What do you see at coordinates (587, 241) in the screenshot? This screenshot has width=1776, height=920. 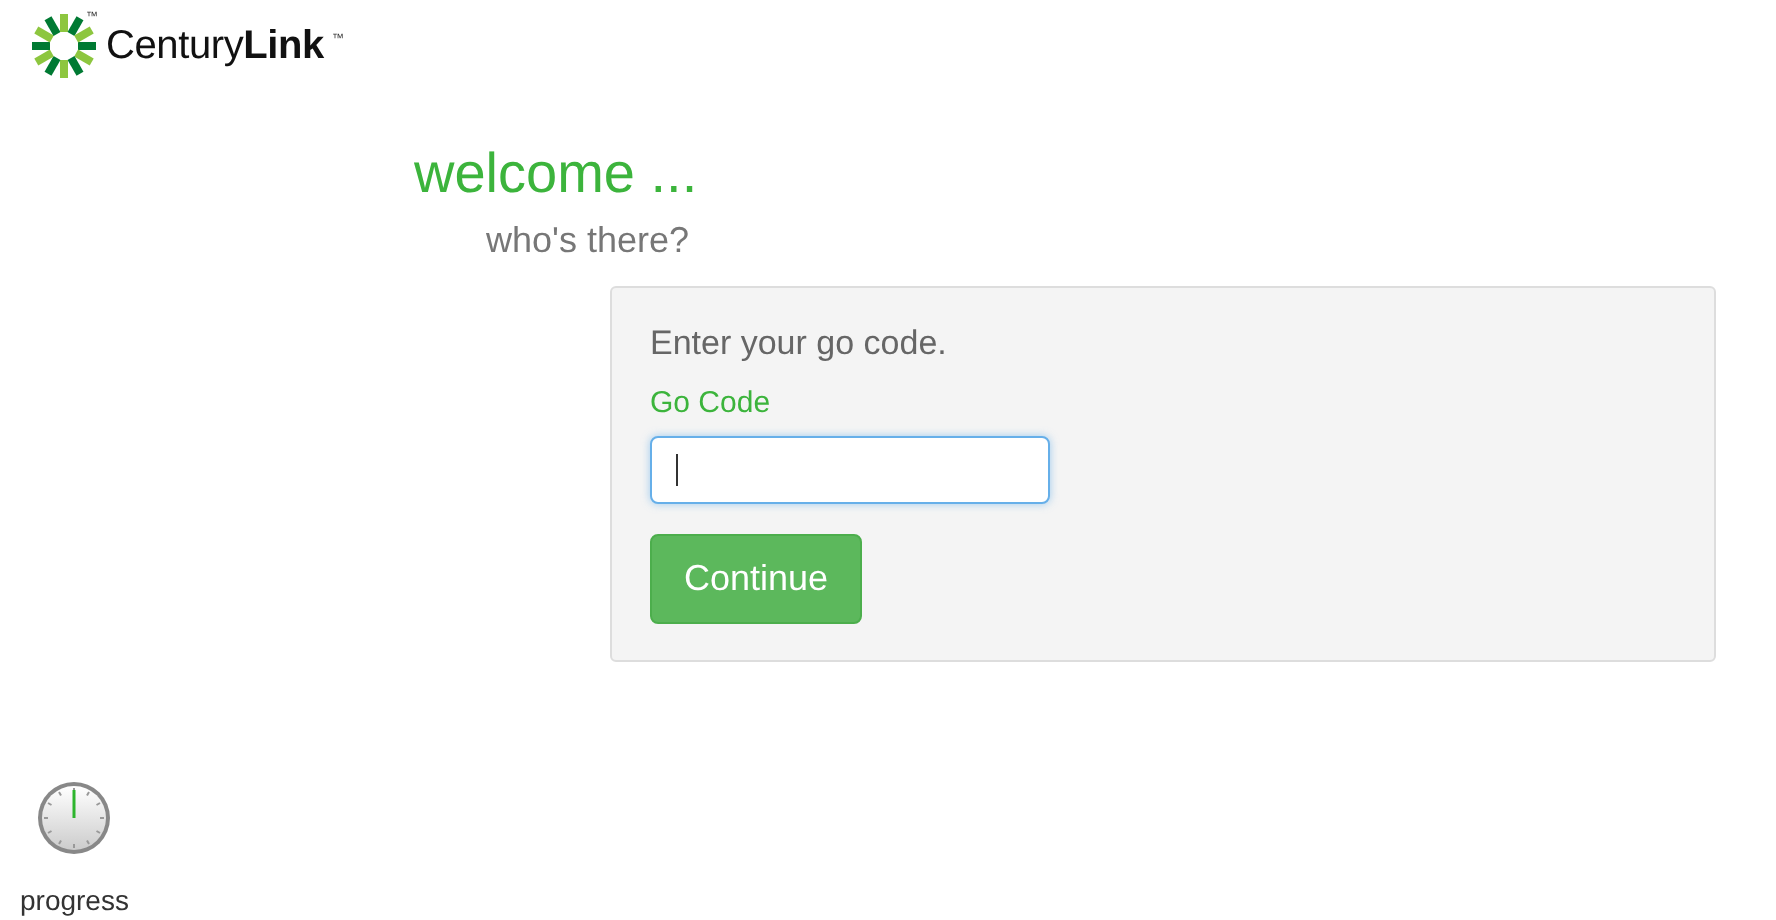 I see `subheading: who's there?` at bounding box center [587, 241].